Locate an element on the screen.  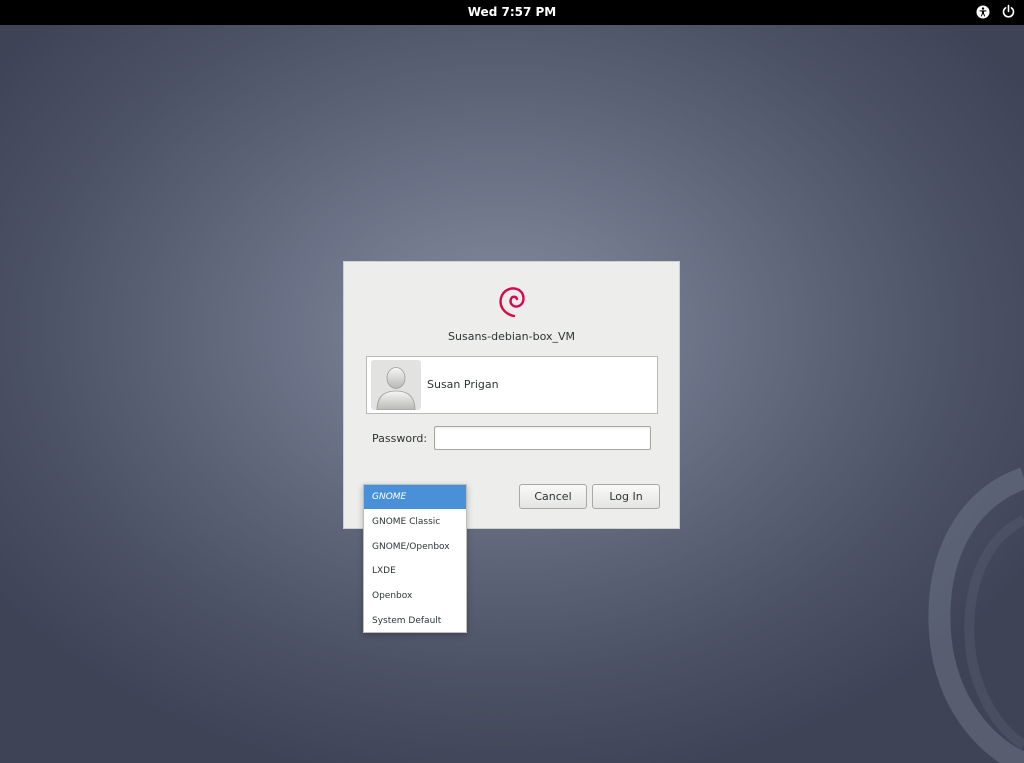
session-item-gnome-openbox: GNOME/Openbox is located at coordinates (415, 547).